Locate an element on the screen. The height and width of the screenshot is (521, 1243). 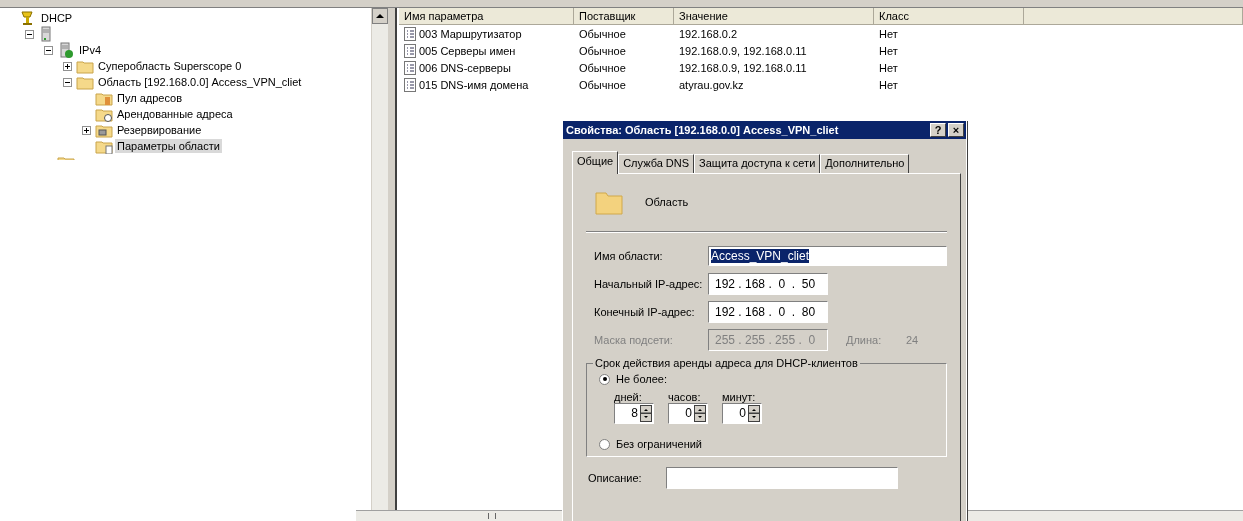
tab: Защита доступа к сети is located at coordinates (757, 163).